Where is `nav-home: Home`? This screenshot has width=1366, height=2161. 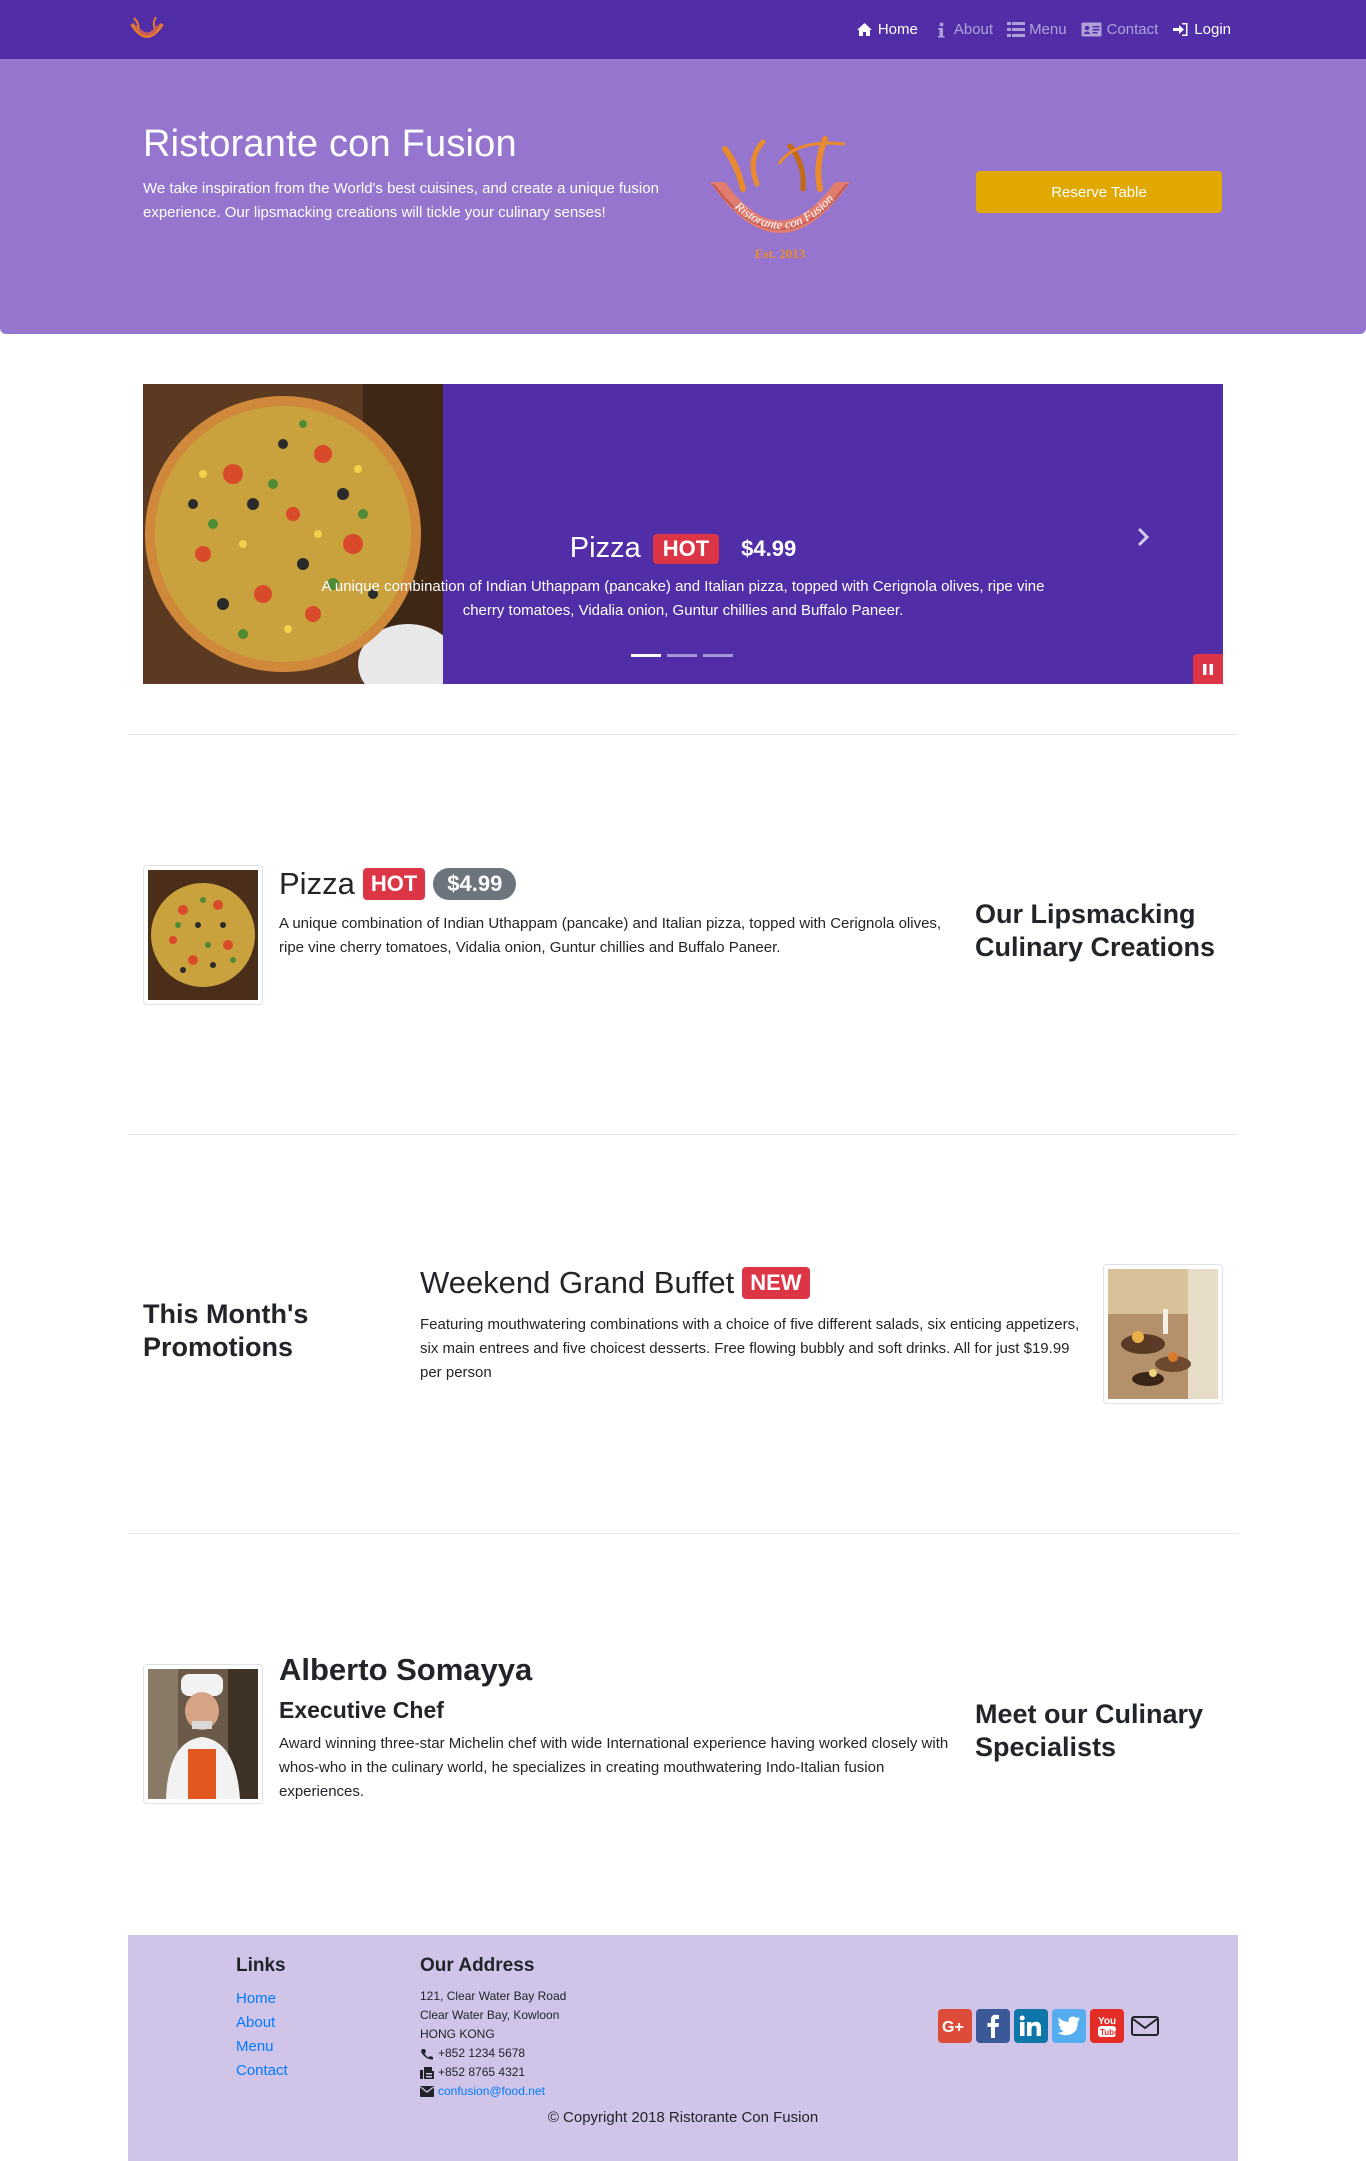 nav-home: Home is located at coordinates (887, 29).